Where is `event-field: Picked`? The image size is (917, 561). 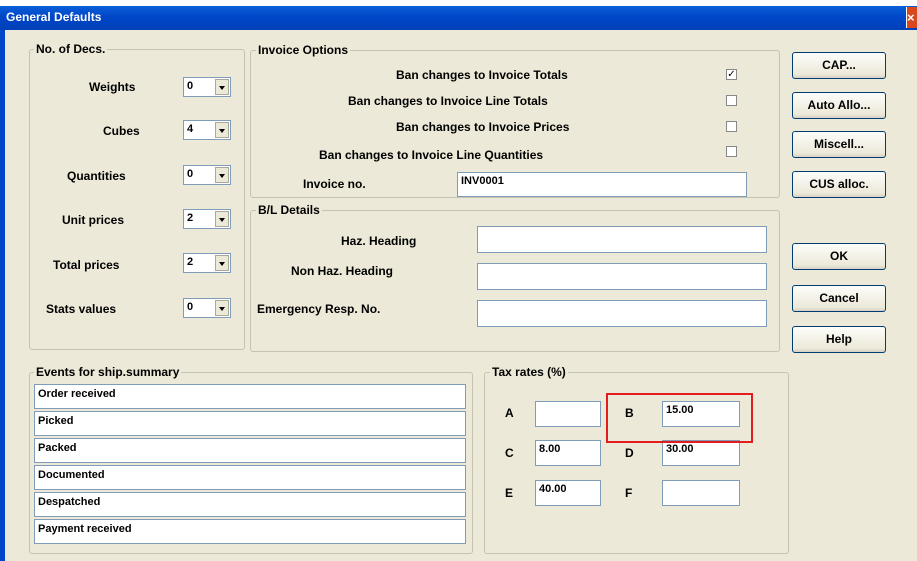 event-field: Picked is located at coordinates (250, 423).